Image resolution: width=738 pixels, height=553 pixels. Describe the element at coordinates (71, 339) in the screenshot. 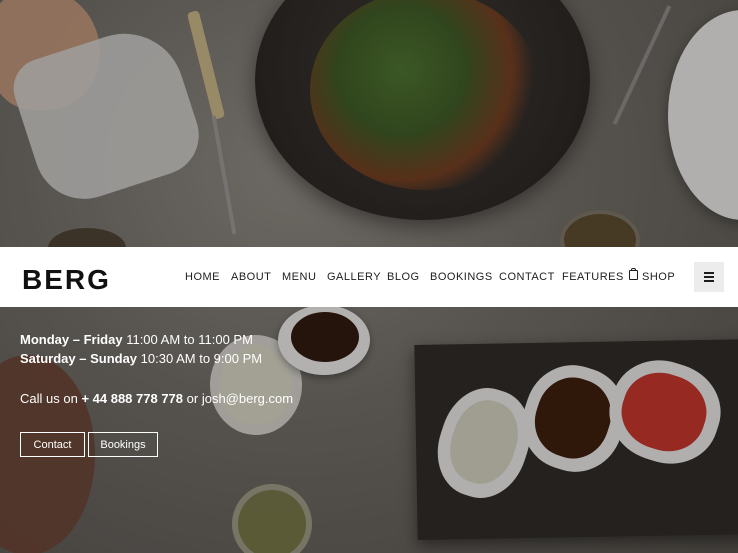

I see `hours-days: Monday – Friday` at that location.